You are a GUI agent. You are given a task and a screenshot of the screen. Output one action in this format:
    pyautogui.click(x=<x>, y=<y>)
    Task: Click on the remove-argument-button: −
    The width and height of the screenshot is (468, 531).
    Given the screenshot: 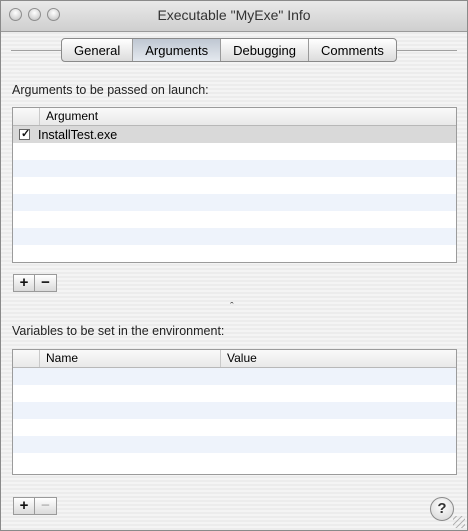 What is the action you would take?
    pyautogui.click(x=46, y=283)
    